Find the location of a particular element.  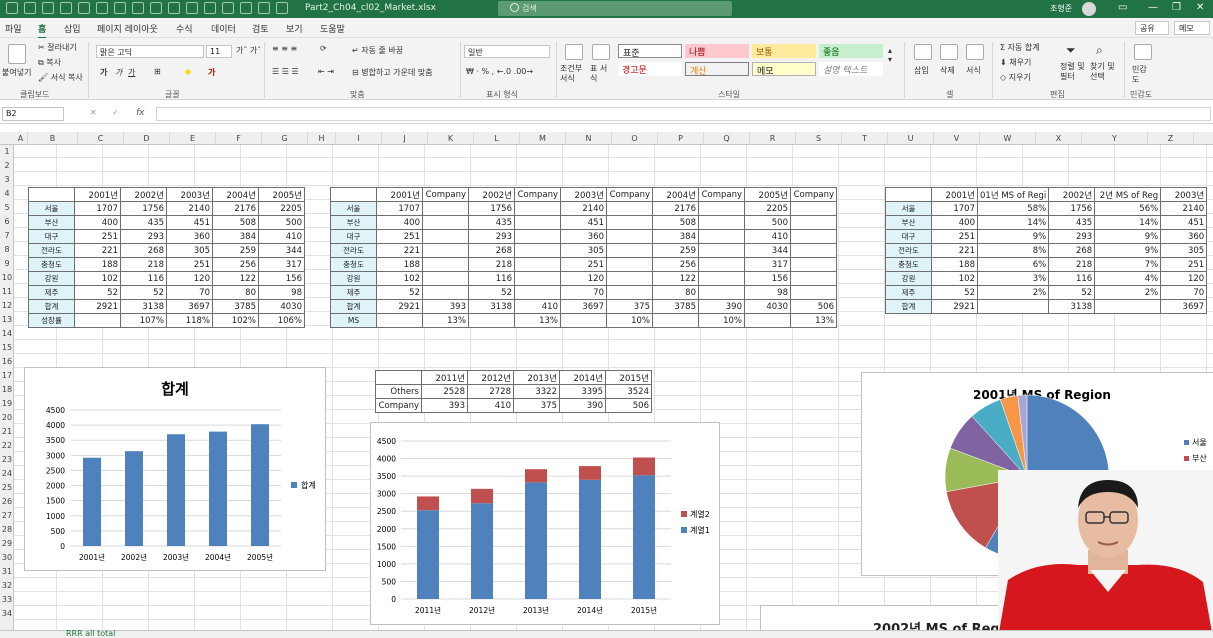

data-cell: 305 is located at coordinates (583, 250).